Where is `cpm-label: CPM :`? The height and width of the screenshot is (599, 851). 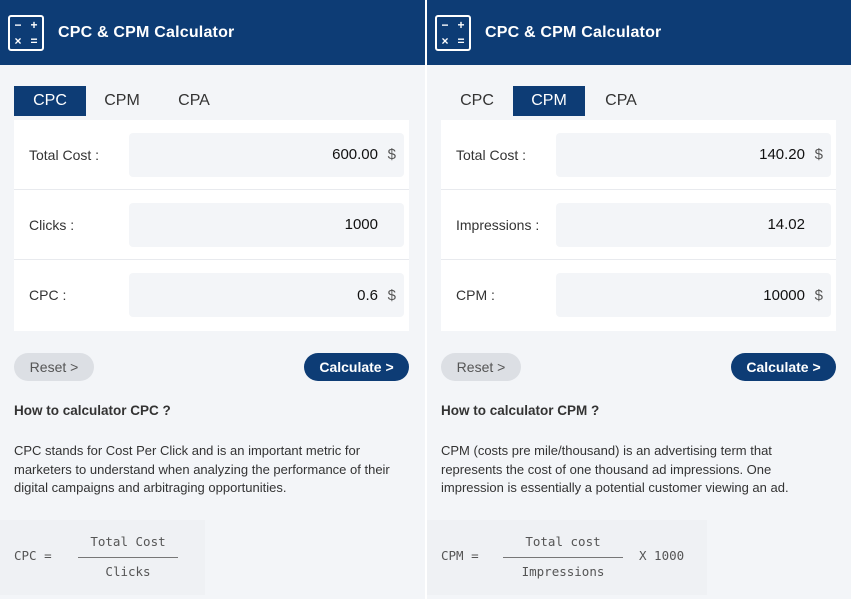
cpm-label: CPM : is located at coordinates (475, 295).